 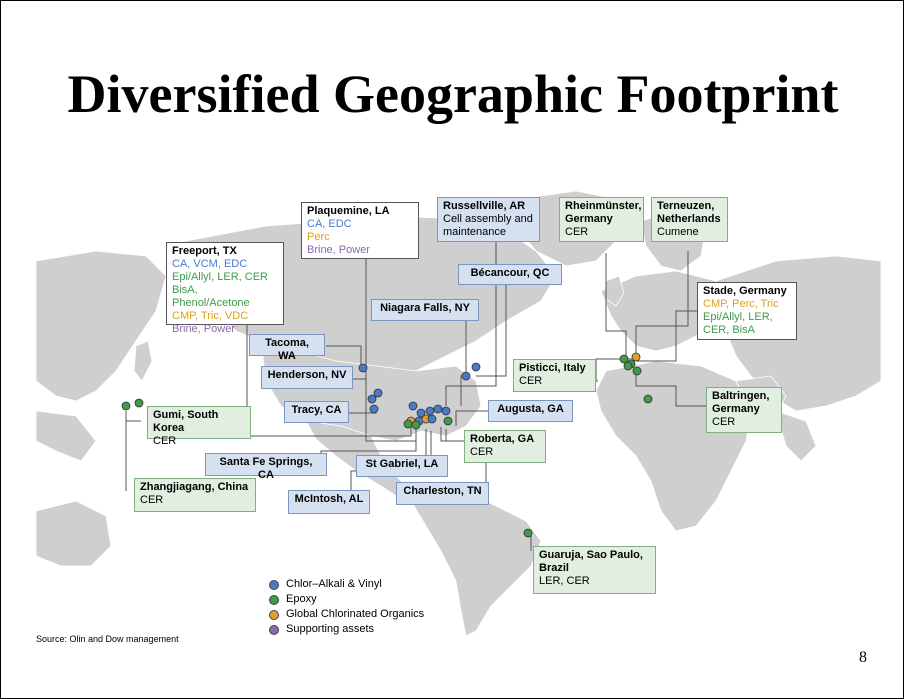 I want to click on freeport-line: CMP, Tric, VDC, so click(x=210, y=316).